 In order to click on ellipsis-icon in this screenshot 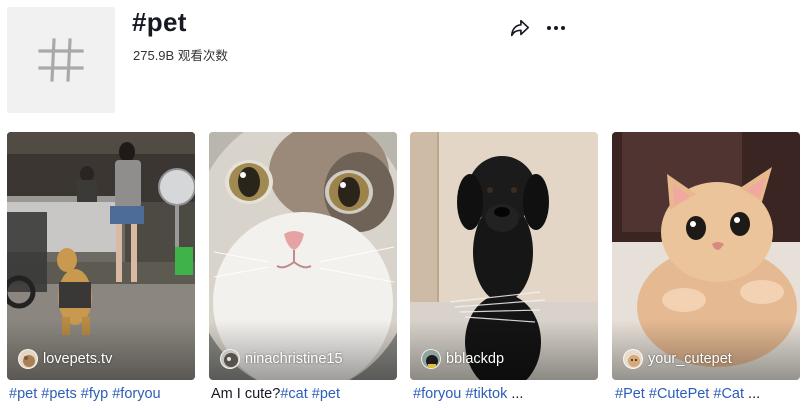, I will do `click(556, 28)`.